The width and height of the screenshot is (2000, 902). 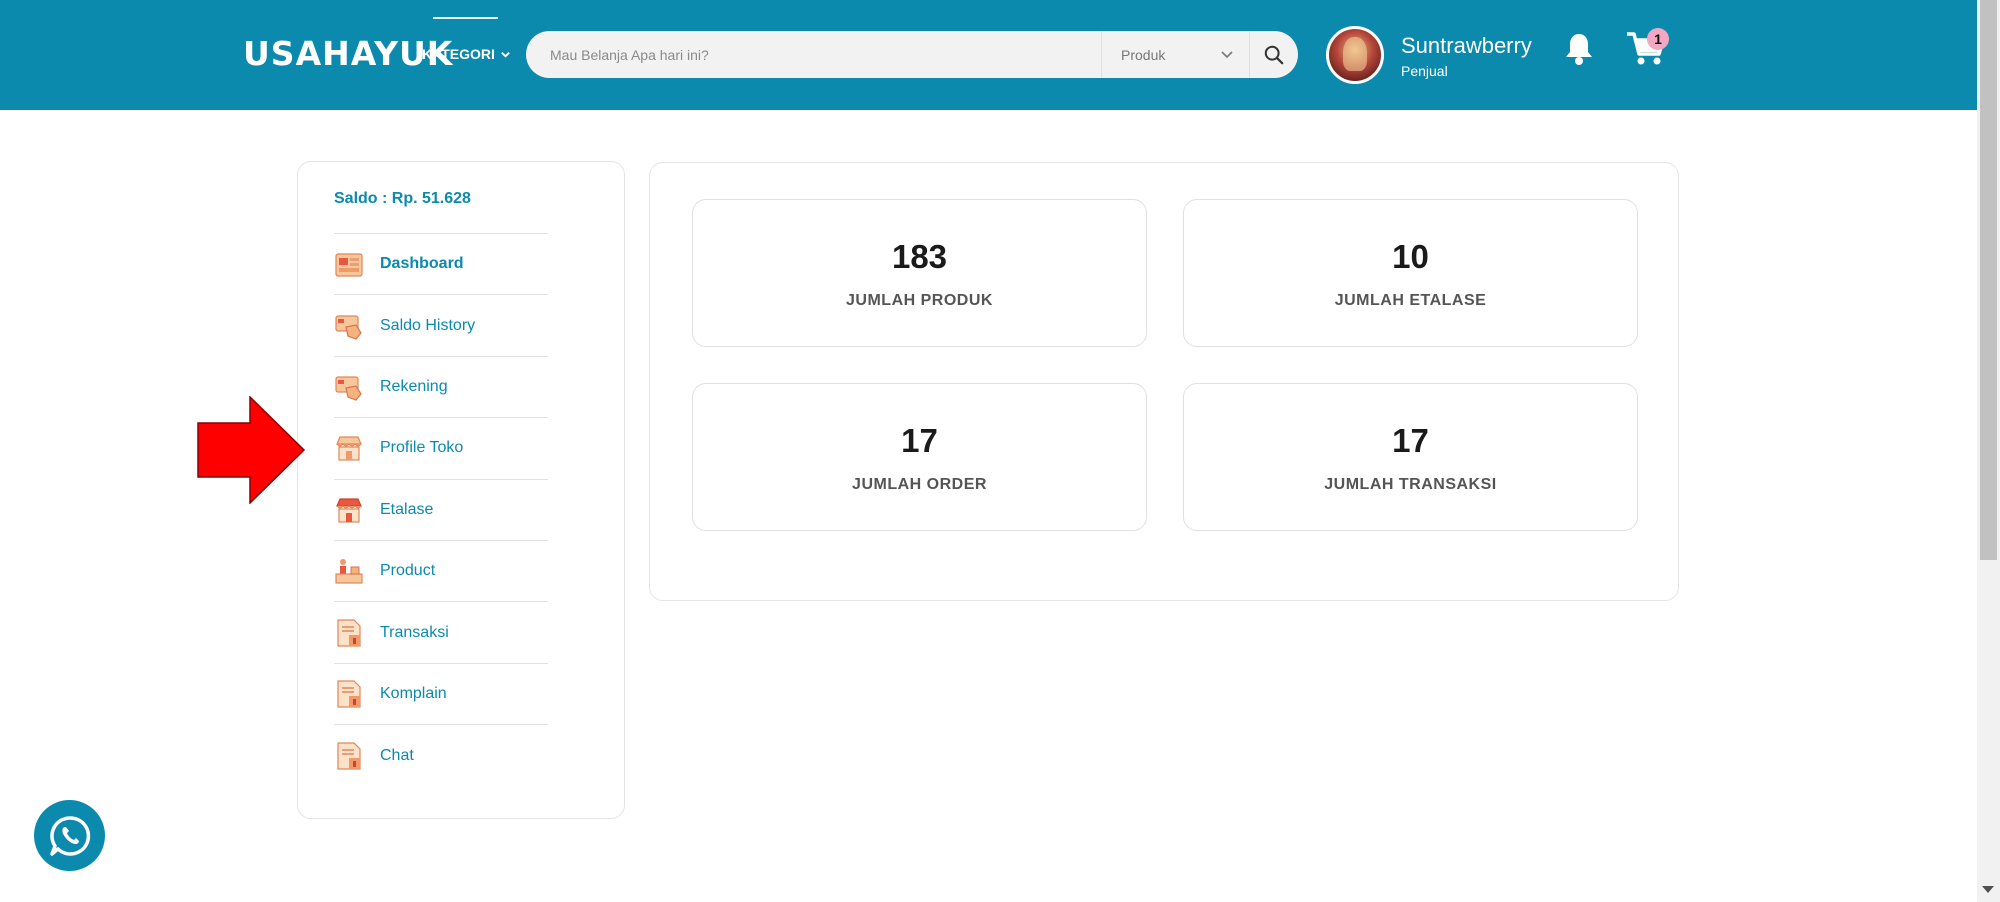 What do you see at coordinates (1988, 280) in the screenshot?
I see `scrollbar-thumb` at bounding box center [1988, 280].